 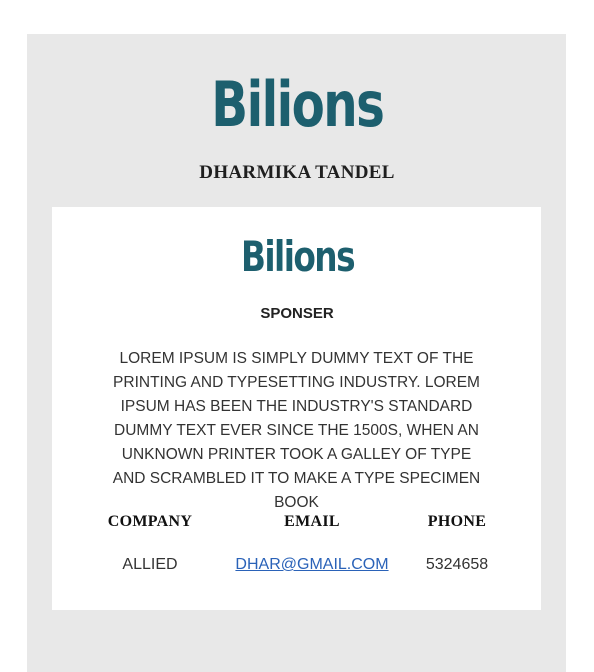 I want to click on header-logo: Bilions, so click(x=297, y=105).